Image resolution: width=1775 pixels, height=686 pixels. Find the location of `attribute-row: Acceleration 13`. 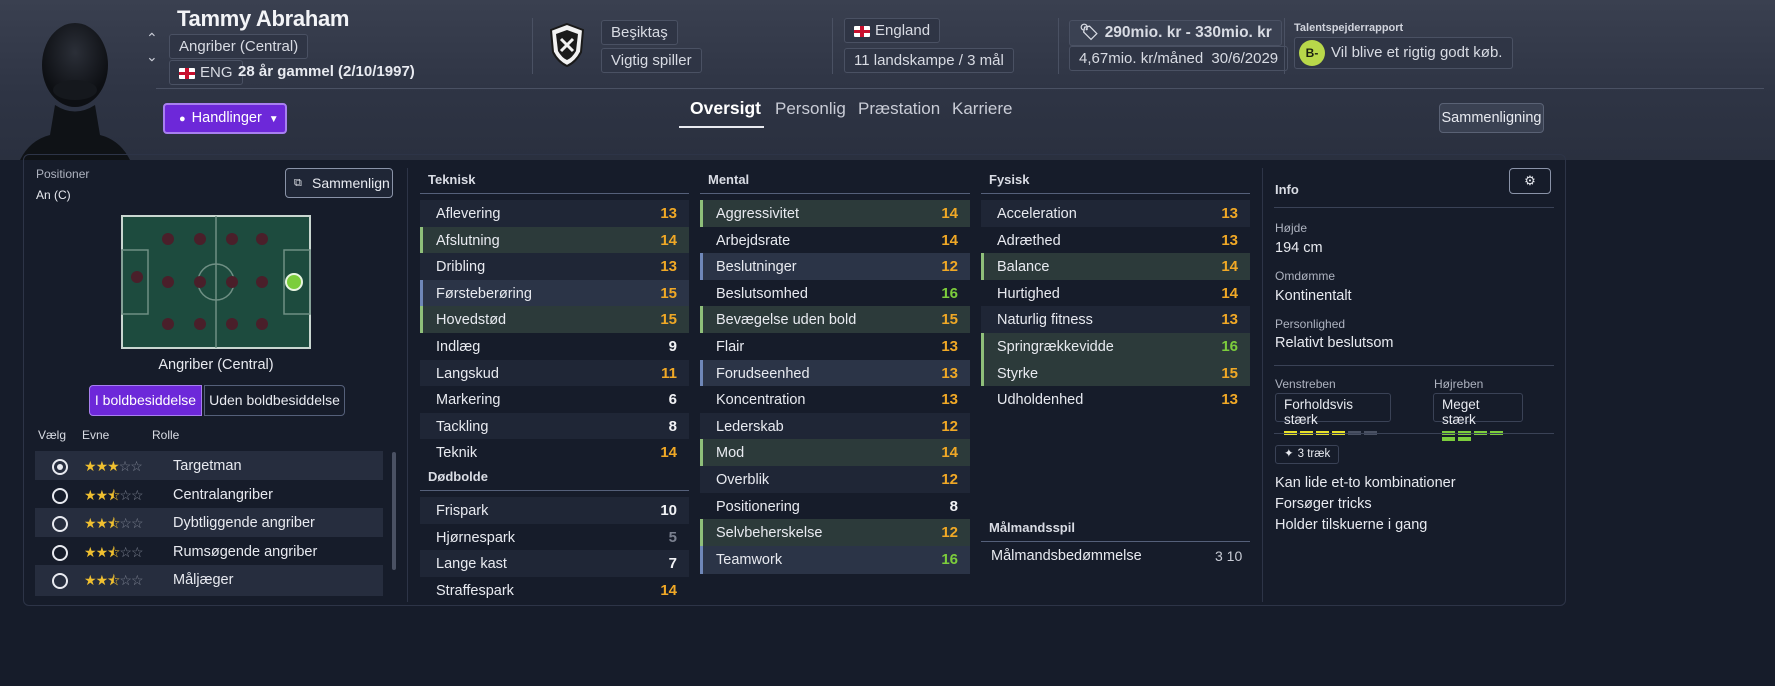

attribute-row: Acceleration 13 is located at coordinates (1115, 214).